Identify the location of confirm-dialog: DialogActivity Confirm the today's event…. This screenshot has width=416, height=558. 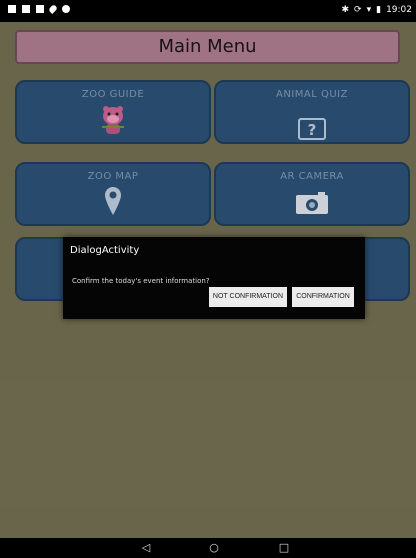
(214, 278).